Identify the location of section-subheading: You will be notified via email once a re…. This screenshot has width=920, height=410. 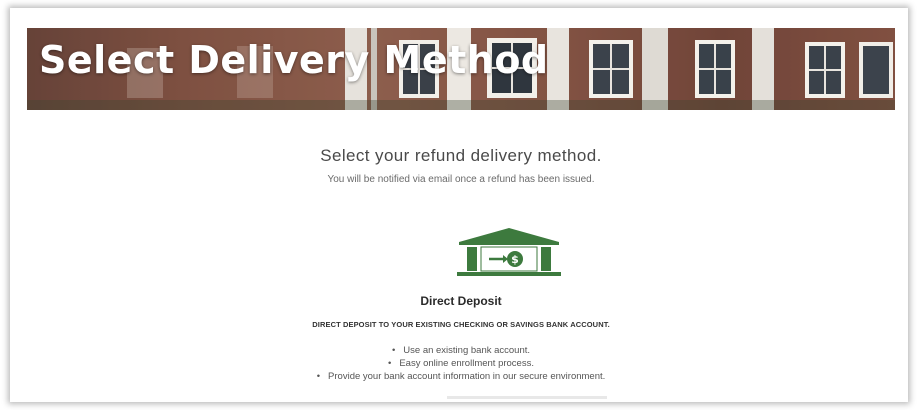
(461, 179).